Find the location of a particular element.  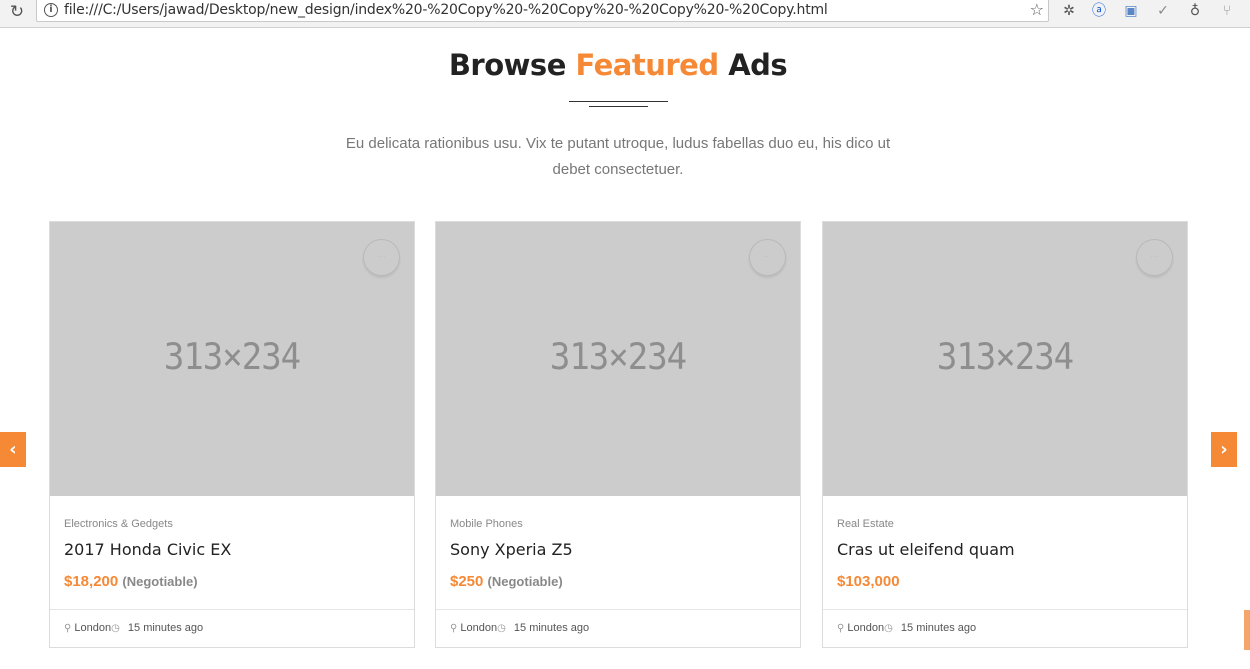

ad-category: Mobile Phones is located at coordinates (486, 524).